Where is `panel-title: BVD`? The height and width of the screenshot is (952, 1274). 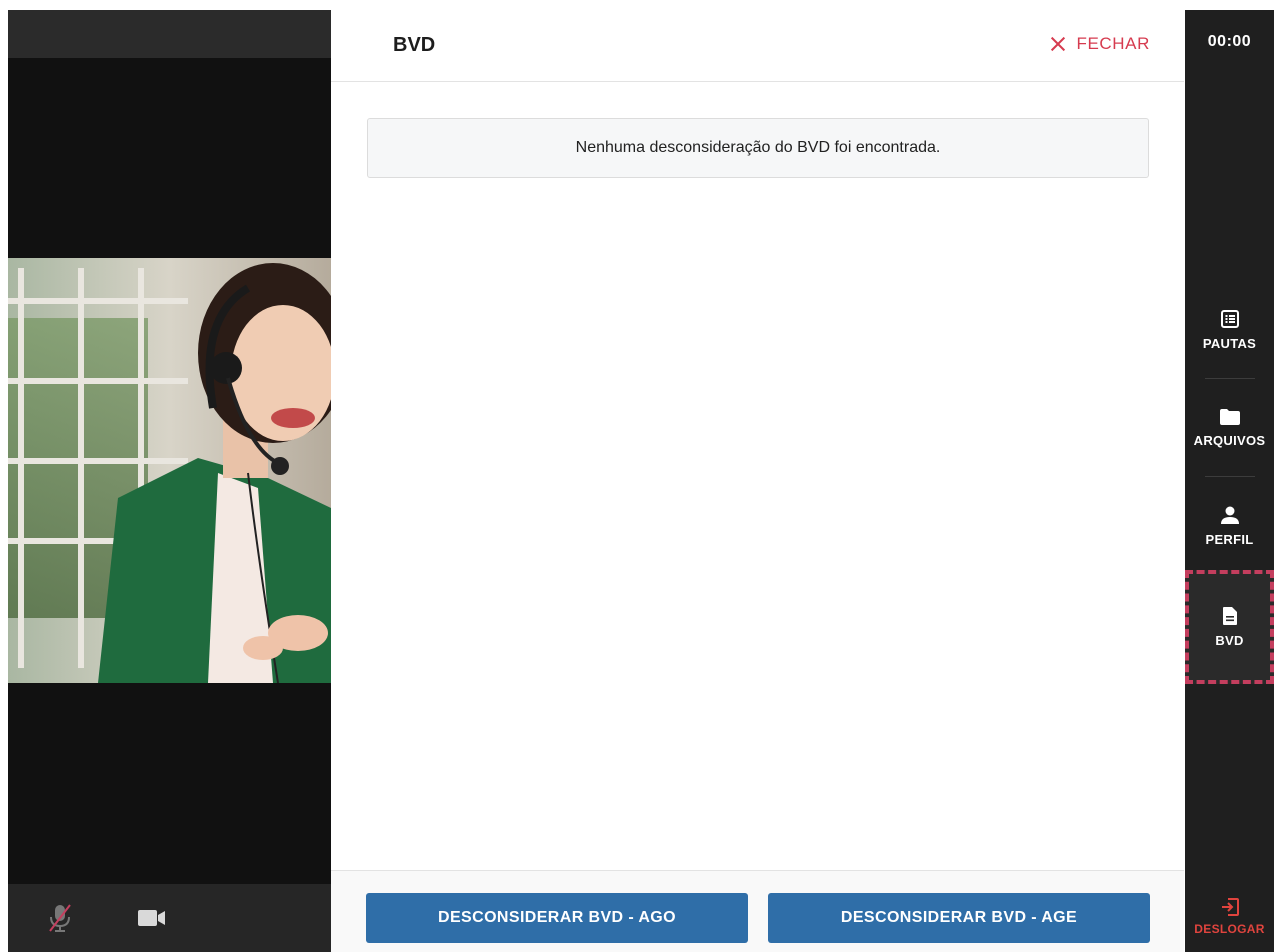 panel-title: BVD is located at coordinates (414, 45).